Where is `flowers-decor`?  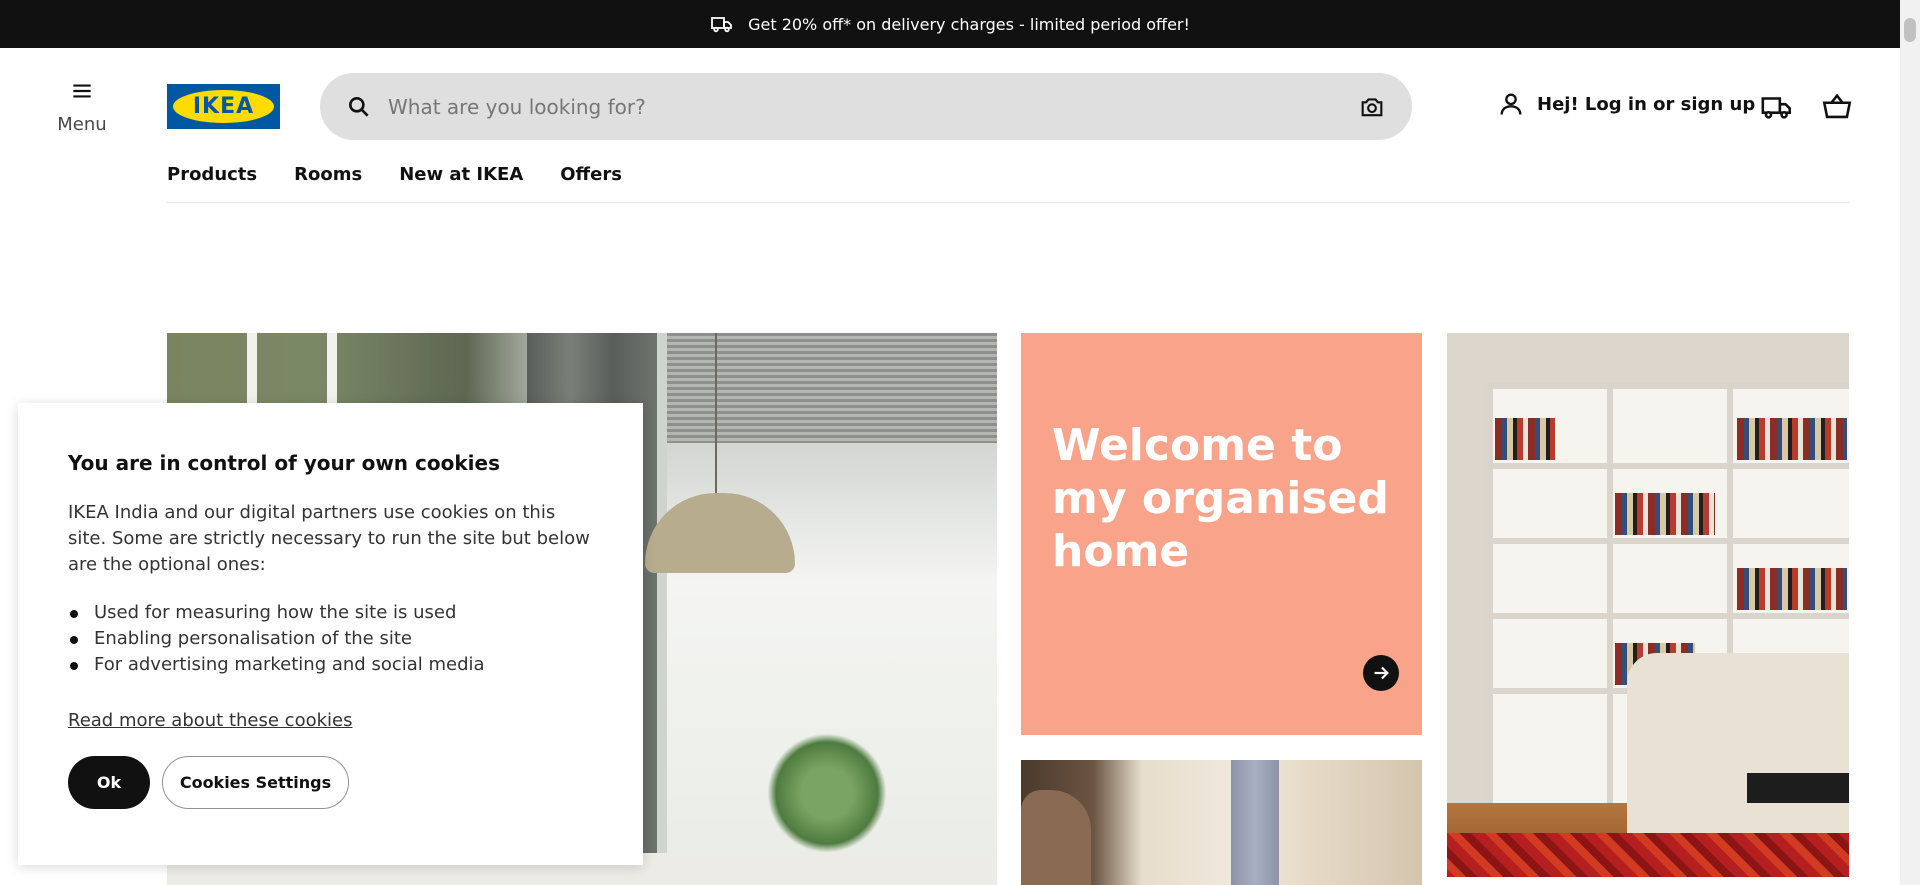
flowers-decor is located at coordinates (827, 793).